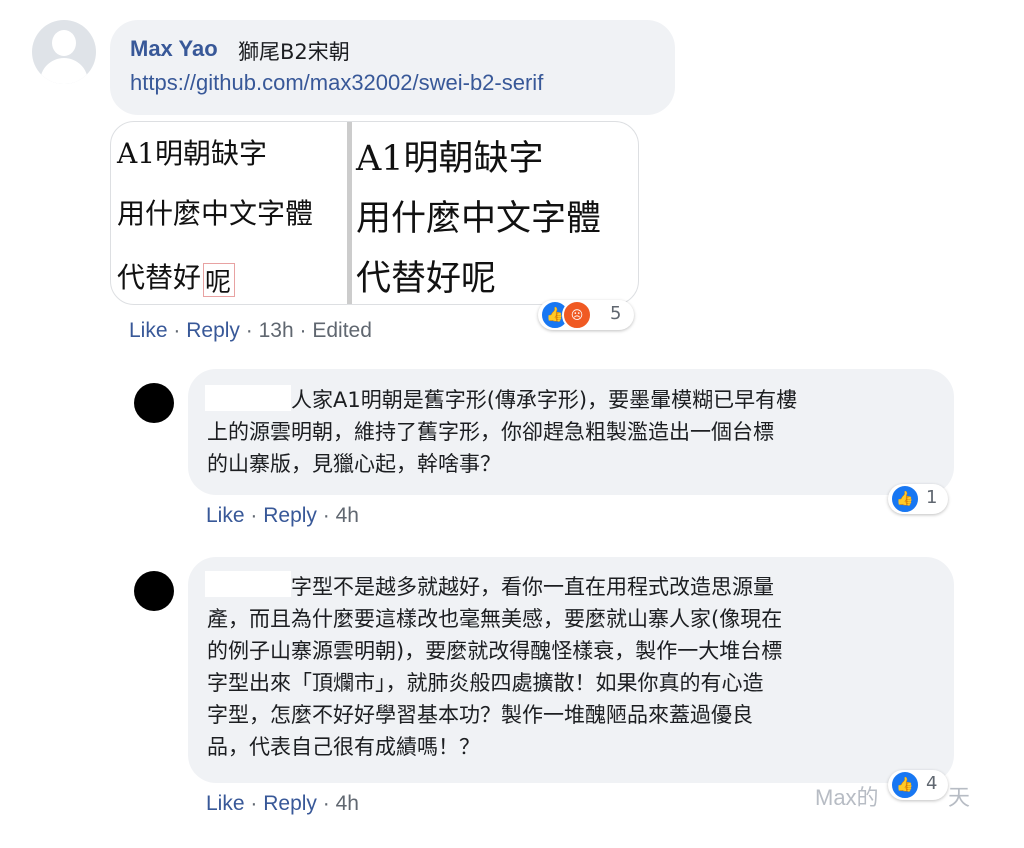 This screenshot has height=848, width=1024. I want to click on comment-text: 獅尾B2宋朝, so click(294, 52).